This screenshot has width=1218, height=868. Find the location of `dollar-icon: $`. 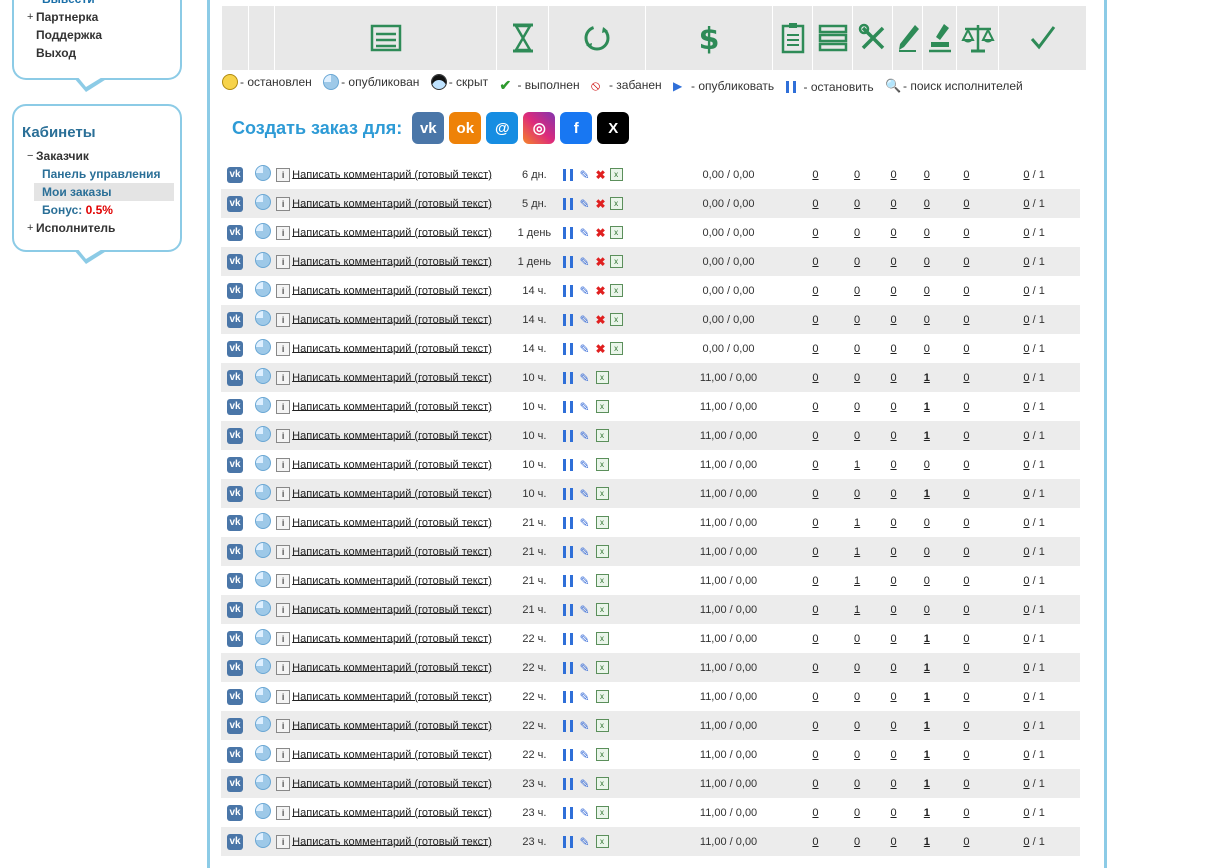

dollar-icon: $ is located at coordinates (709, 38).